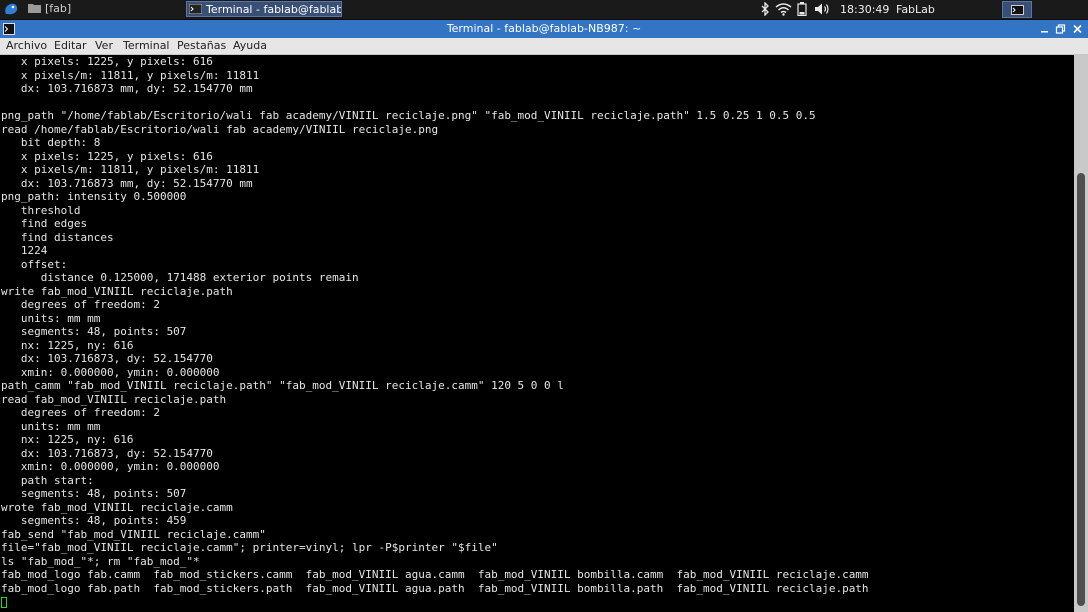  What do you see at coordinates (822, 9) in the screenshot?
I see `volume-icon` at bounding box center [822, 9].